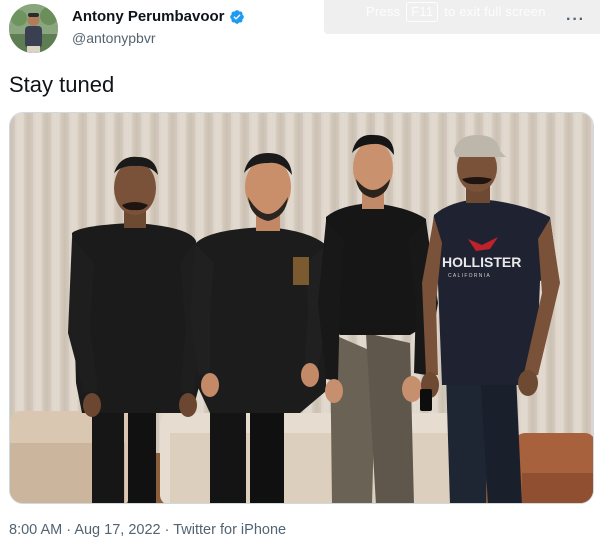 This screenshot has width=600, height=550. Describe the element at coordinates (469, 276) in the screenshot. I see `shirt-brand-subtext: CALIFORNIA` at that location.